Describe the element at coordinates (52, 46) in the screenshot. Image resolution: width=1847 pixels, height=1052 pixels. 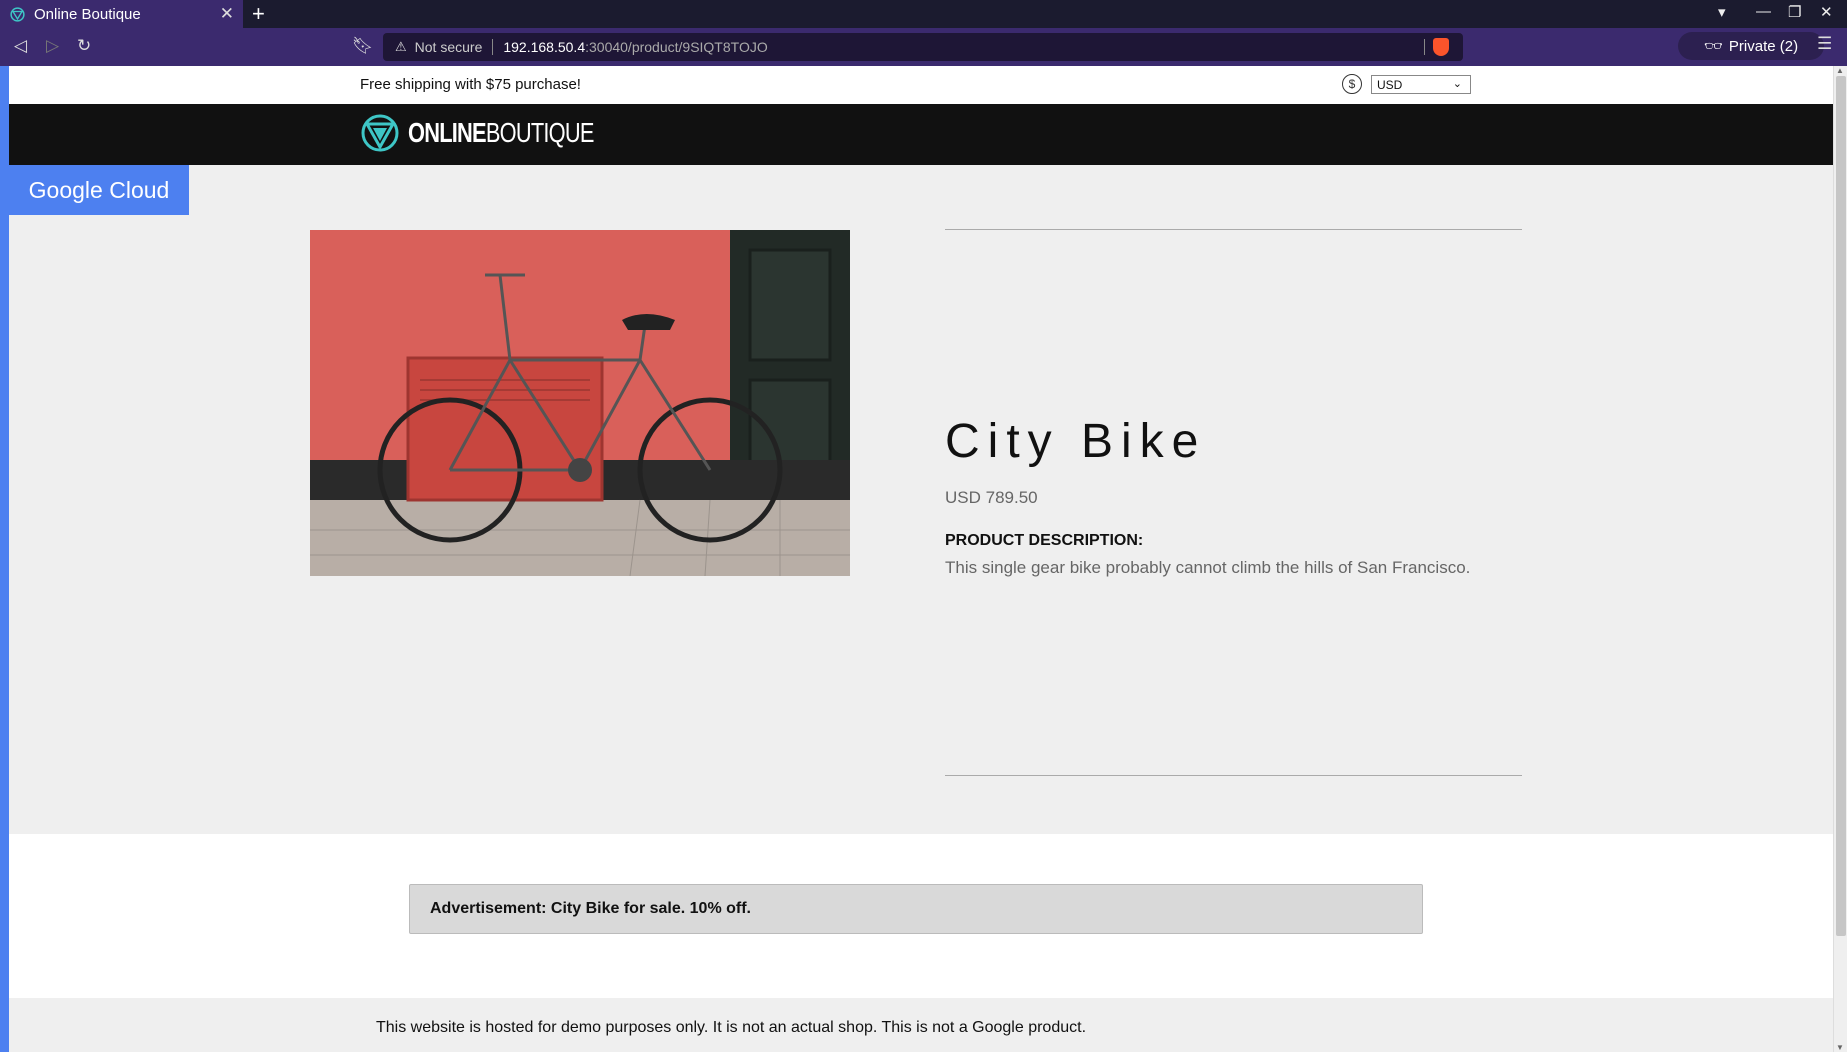
I see `forward-icon: ▷` at that location.